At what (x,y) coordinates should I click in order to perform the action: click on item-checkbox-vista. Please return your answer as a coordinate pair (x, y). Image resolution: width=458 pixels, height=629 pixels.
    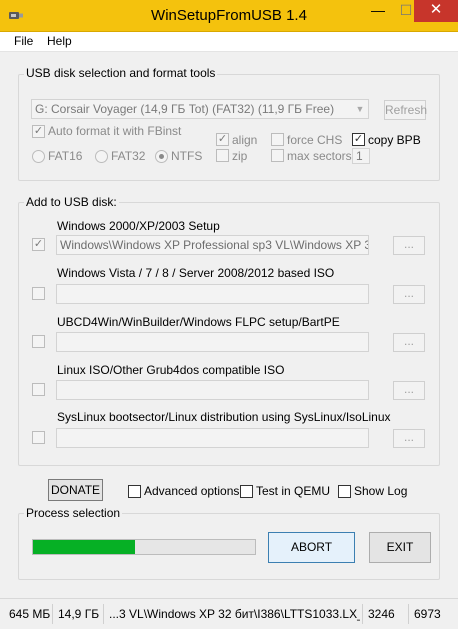
    Looking at the image, I should click on (38, 293).